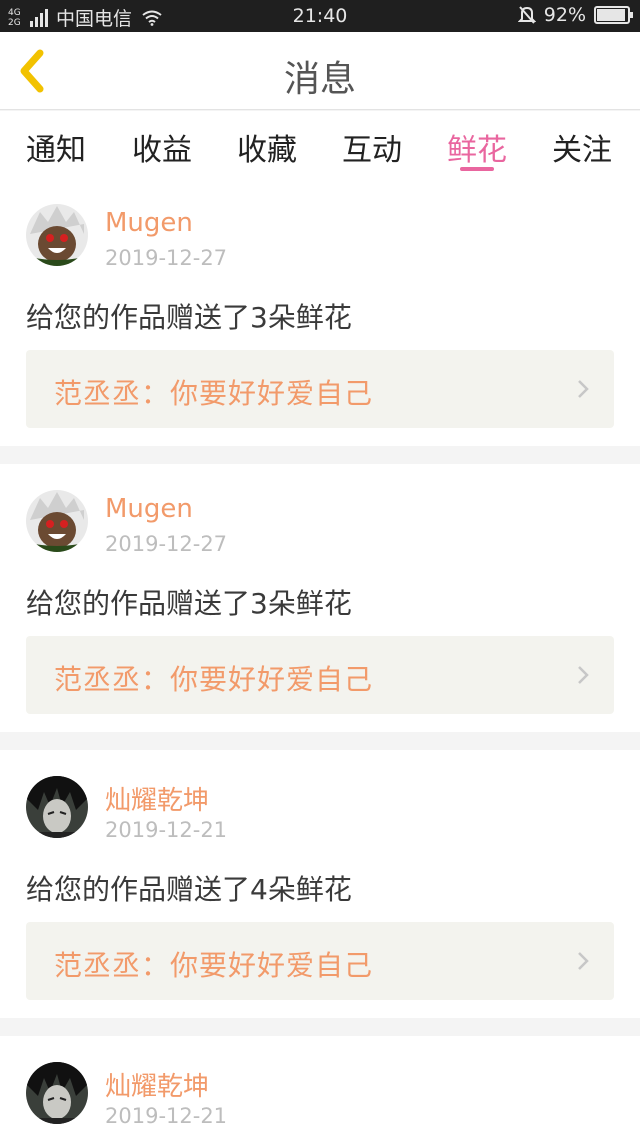 This screenshot has height=1138, width=640. I want to click on tab-bar: 通知 收益 收藏 互动 鲜花 关注, so click(320, 146).